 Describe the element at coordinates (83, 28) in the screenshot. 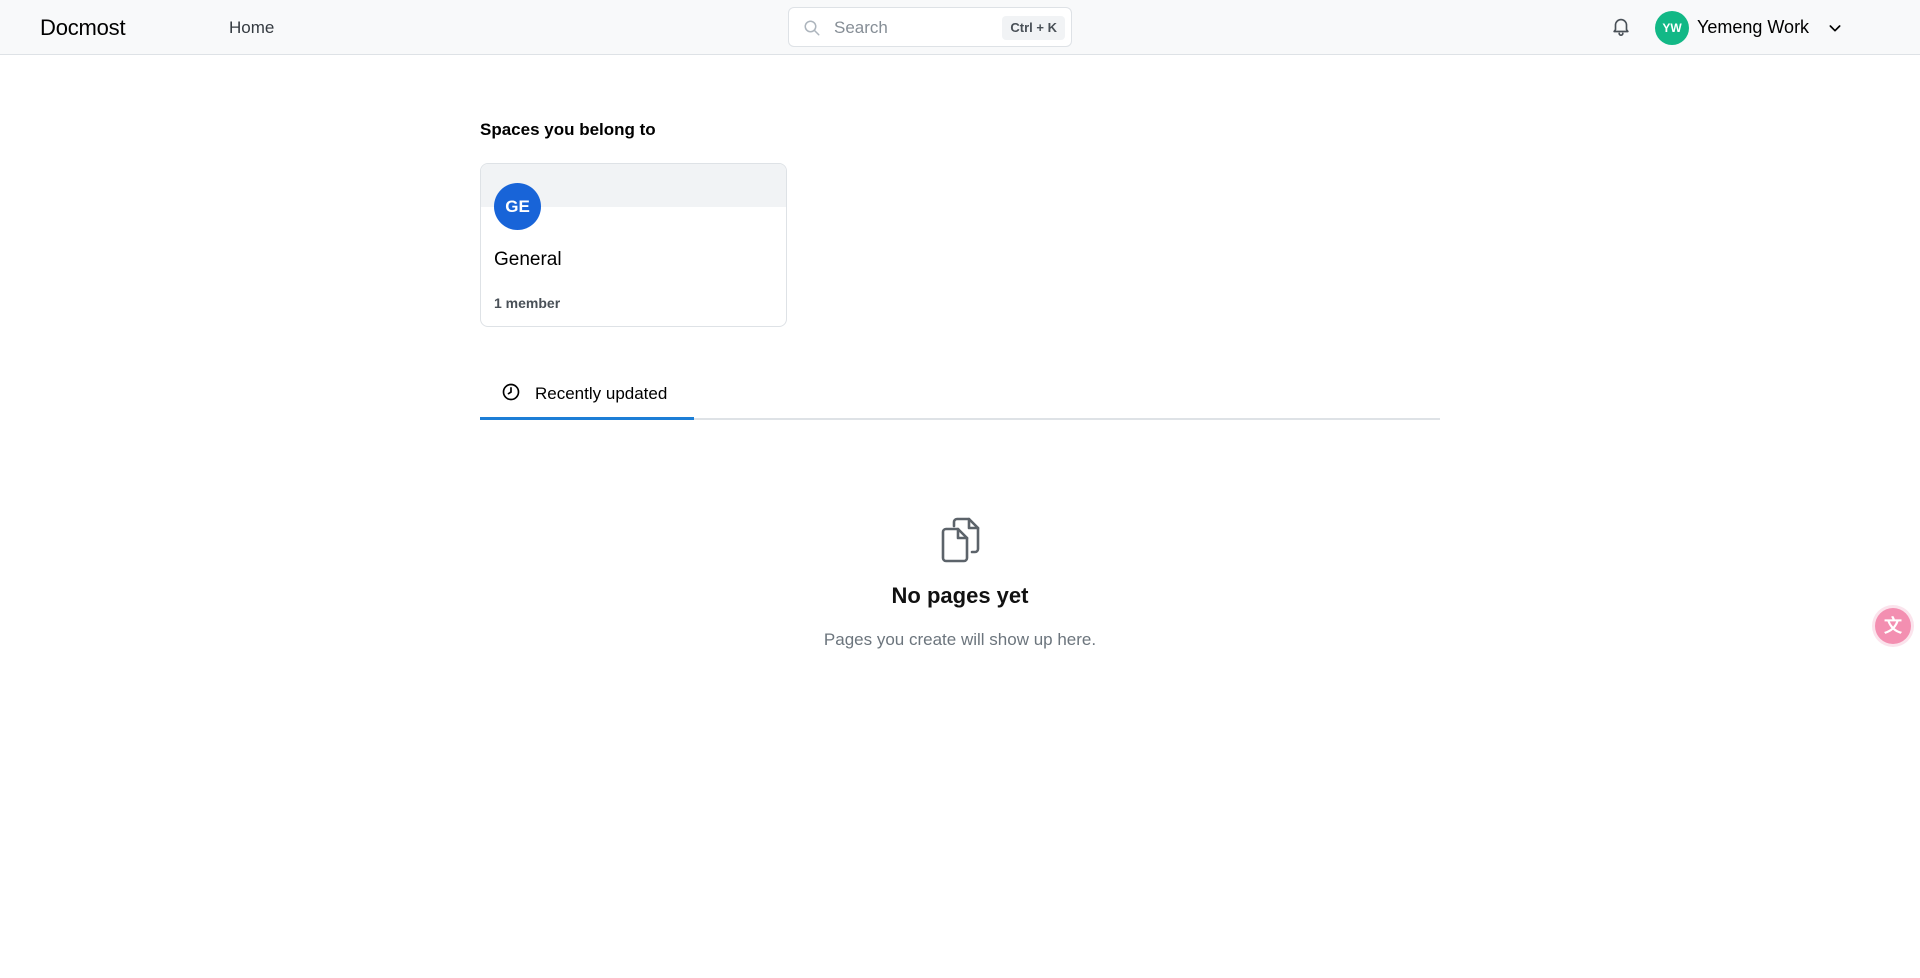

I see `app-logo: Docmost` at that location.